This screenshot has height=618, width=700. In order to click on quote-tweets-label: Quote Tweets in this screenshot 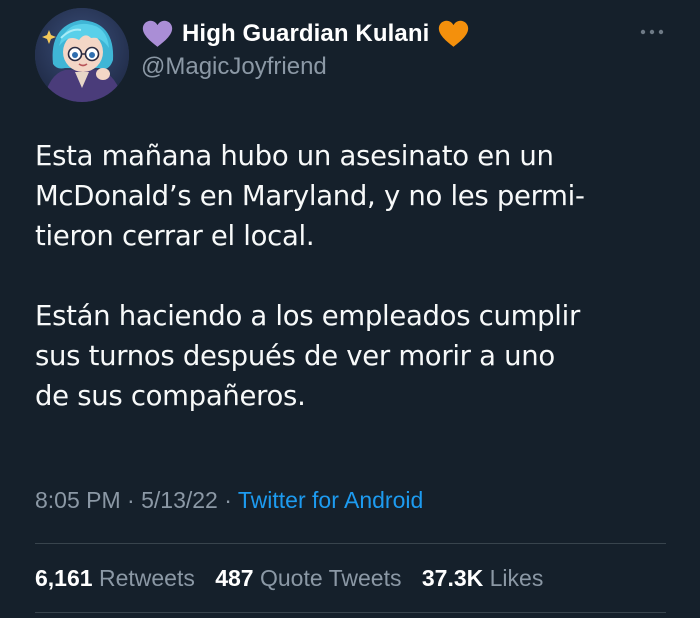, I will do `click(330, 578)`.